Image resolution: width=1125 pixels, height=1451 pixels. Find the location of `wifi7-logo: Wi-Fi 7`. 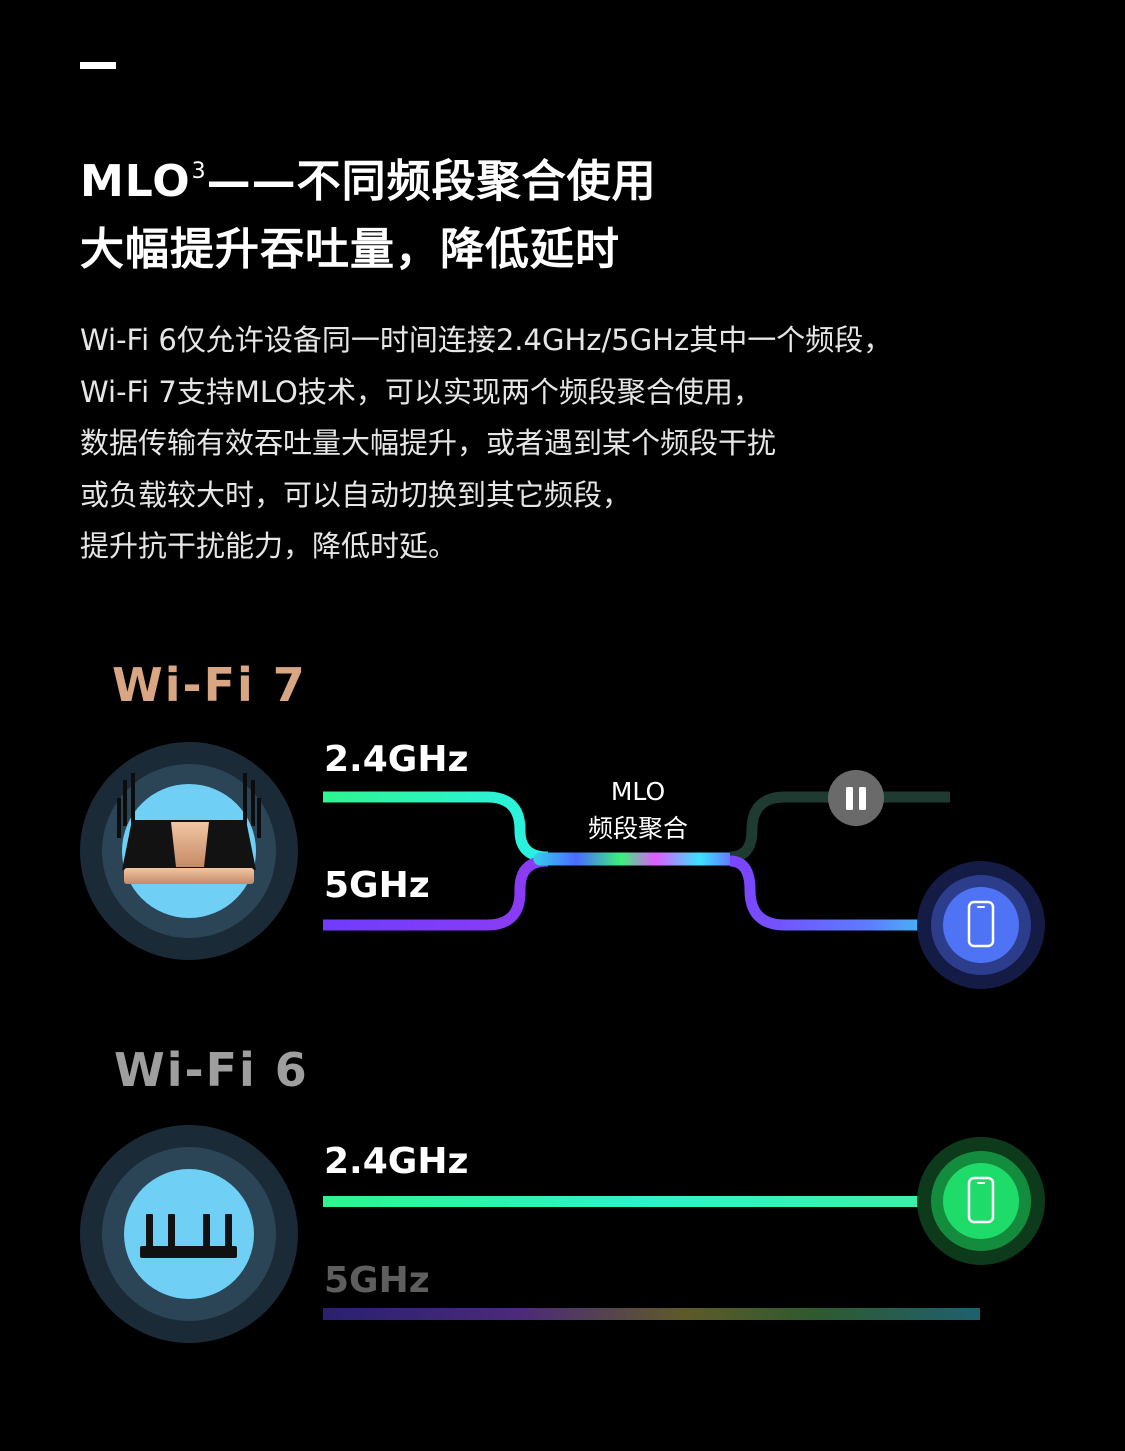

wifi7-logo: Wi-Fi 7 is located at coordinates (209, 685).